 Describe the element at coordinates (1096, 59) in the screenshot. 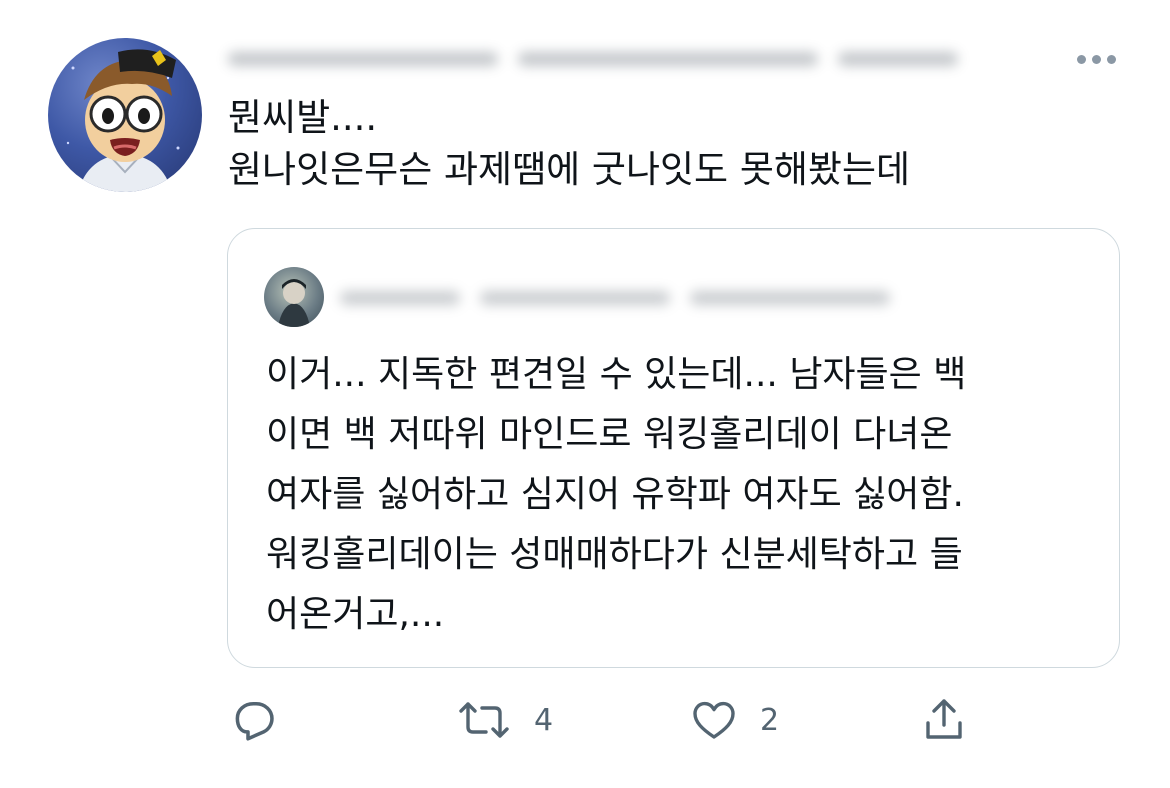

I see `more-options-icon` at that location.